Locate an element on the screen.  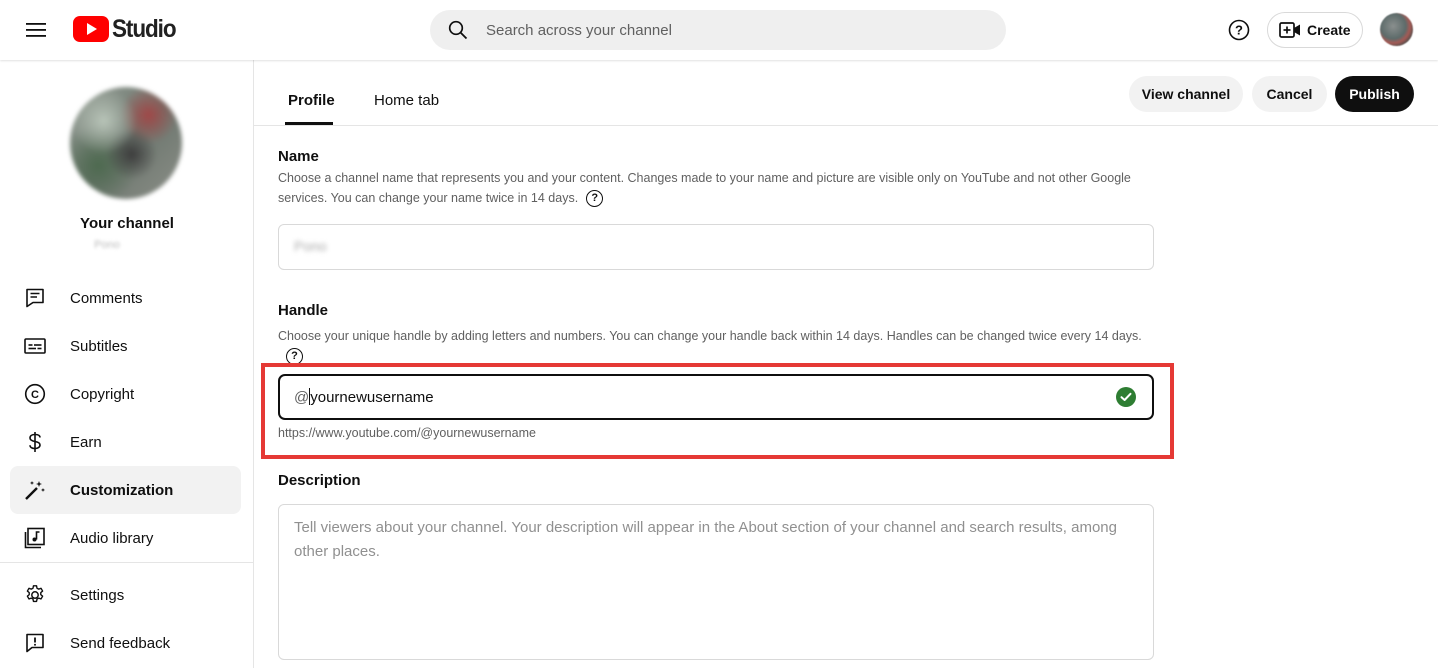
feedback-icon is located at coordinates (35, 643).